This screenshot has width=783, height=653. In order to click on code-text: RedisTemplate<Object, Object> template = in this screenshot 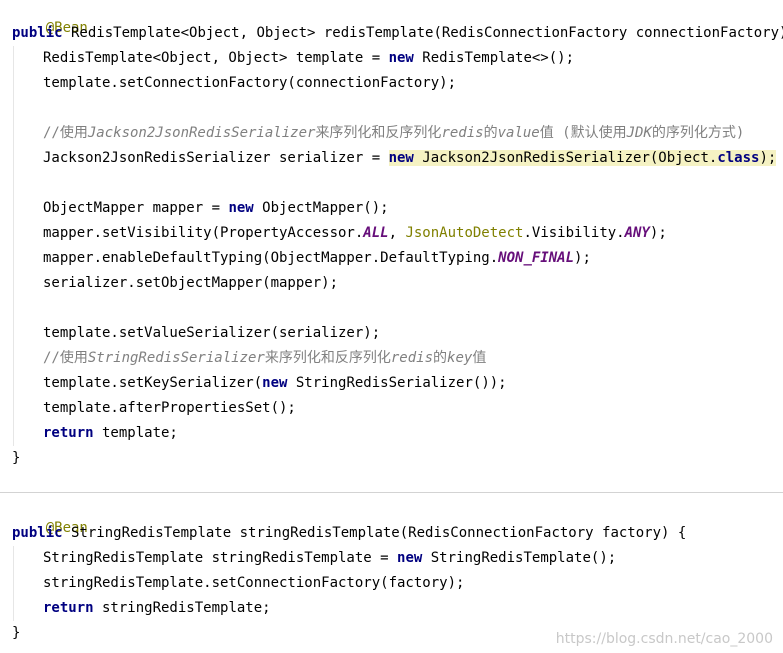, I will do `click(216, 58)`.